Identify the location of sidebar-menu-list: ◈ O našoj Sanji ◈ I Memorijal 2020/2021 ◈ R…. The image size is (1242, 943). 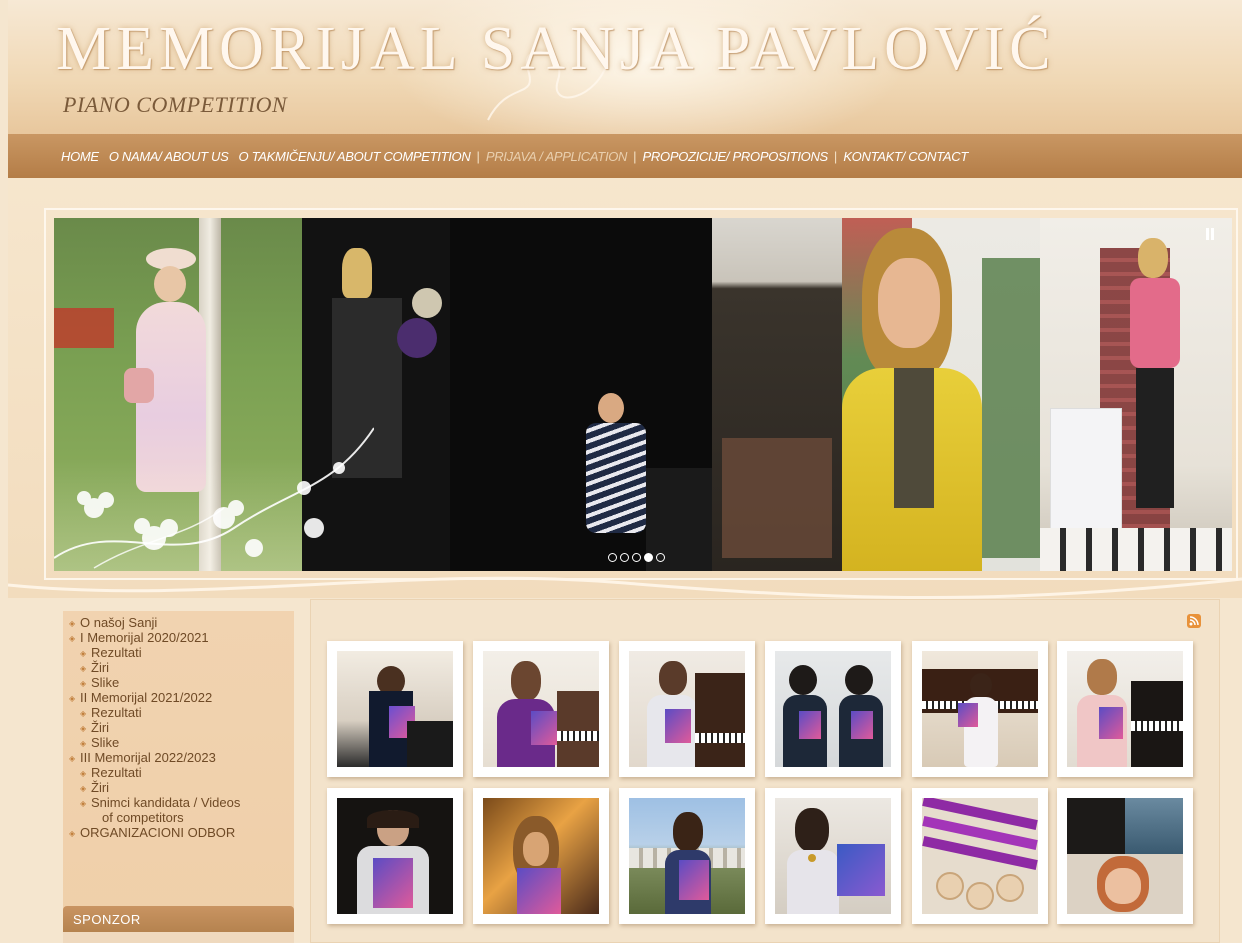
(178, 725).